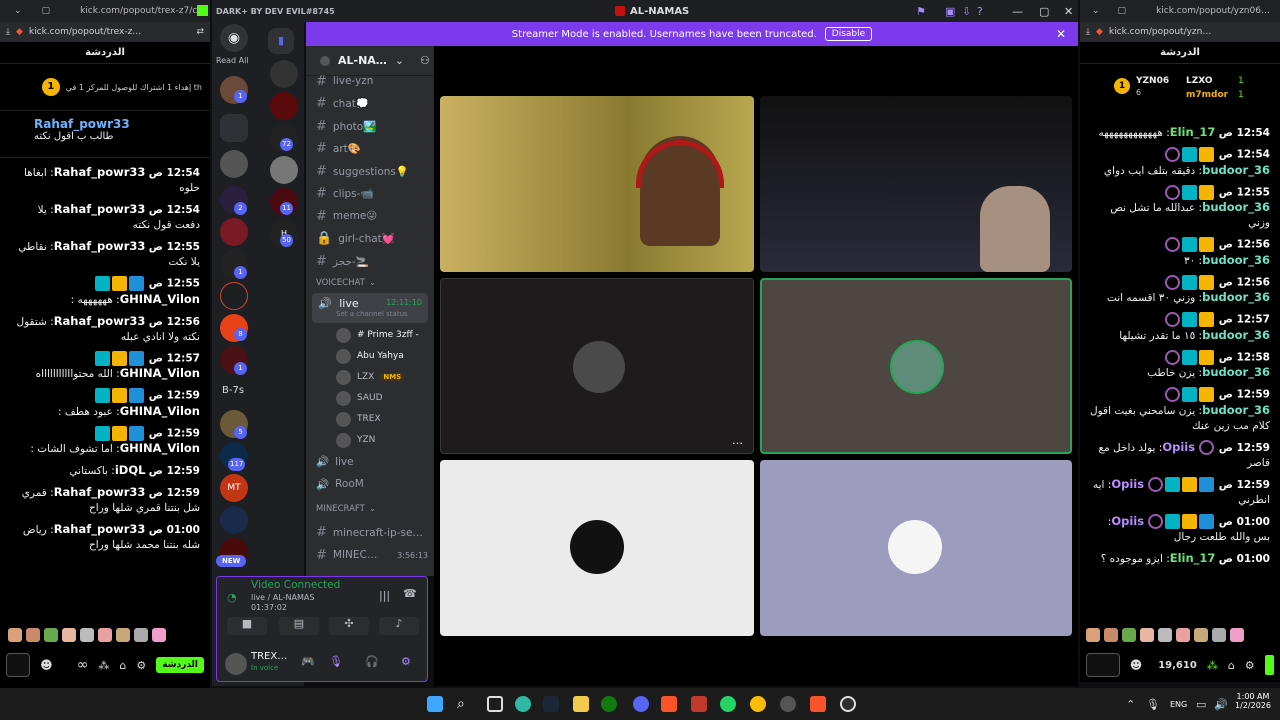 The image size is (1280, 720). Describe the element at coordinates (399, 60) in the screenshot. I see `chevron-down-icon: ⌄` at that location.